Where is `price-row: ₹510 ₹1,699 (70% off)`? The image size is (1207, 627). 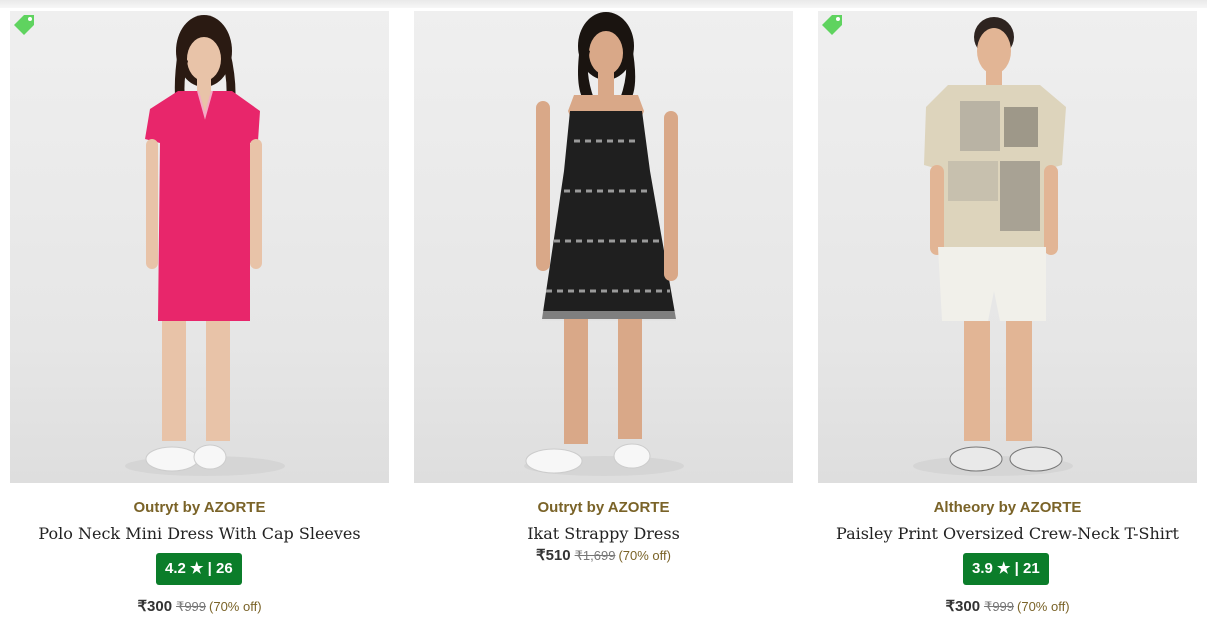
price-row: ₹510 ₹1,699 (70% off) is located at coordinates (603, 555).